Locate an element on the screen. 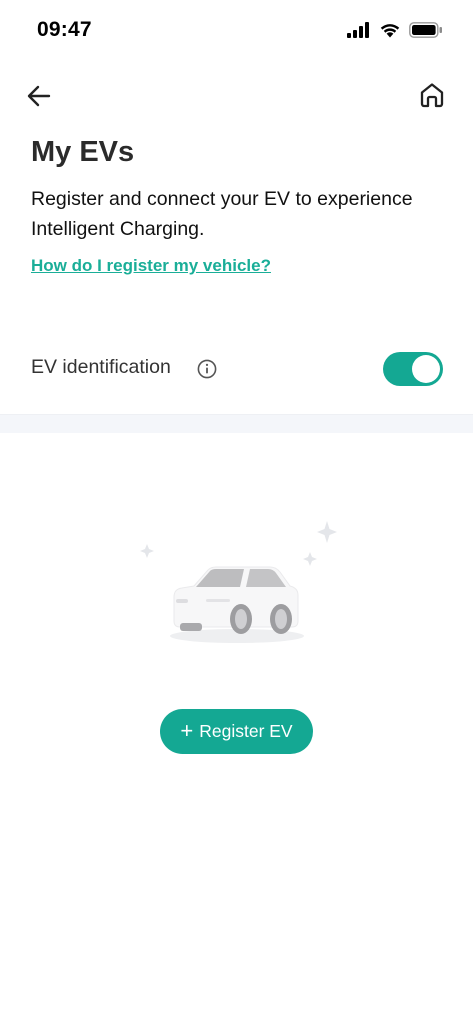 Image resolution: width=473 pixels, height=1024 pixels. status-icons is located at coordinates (395, 30).